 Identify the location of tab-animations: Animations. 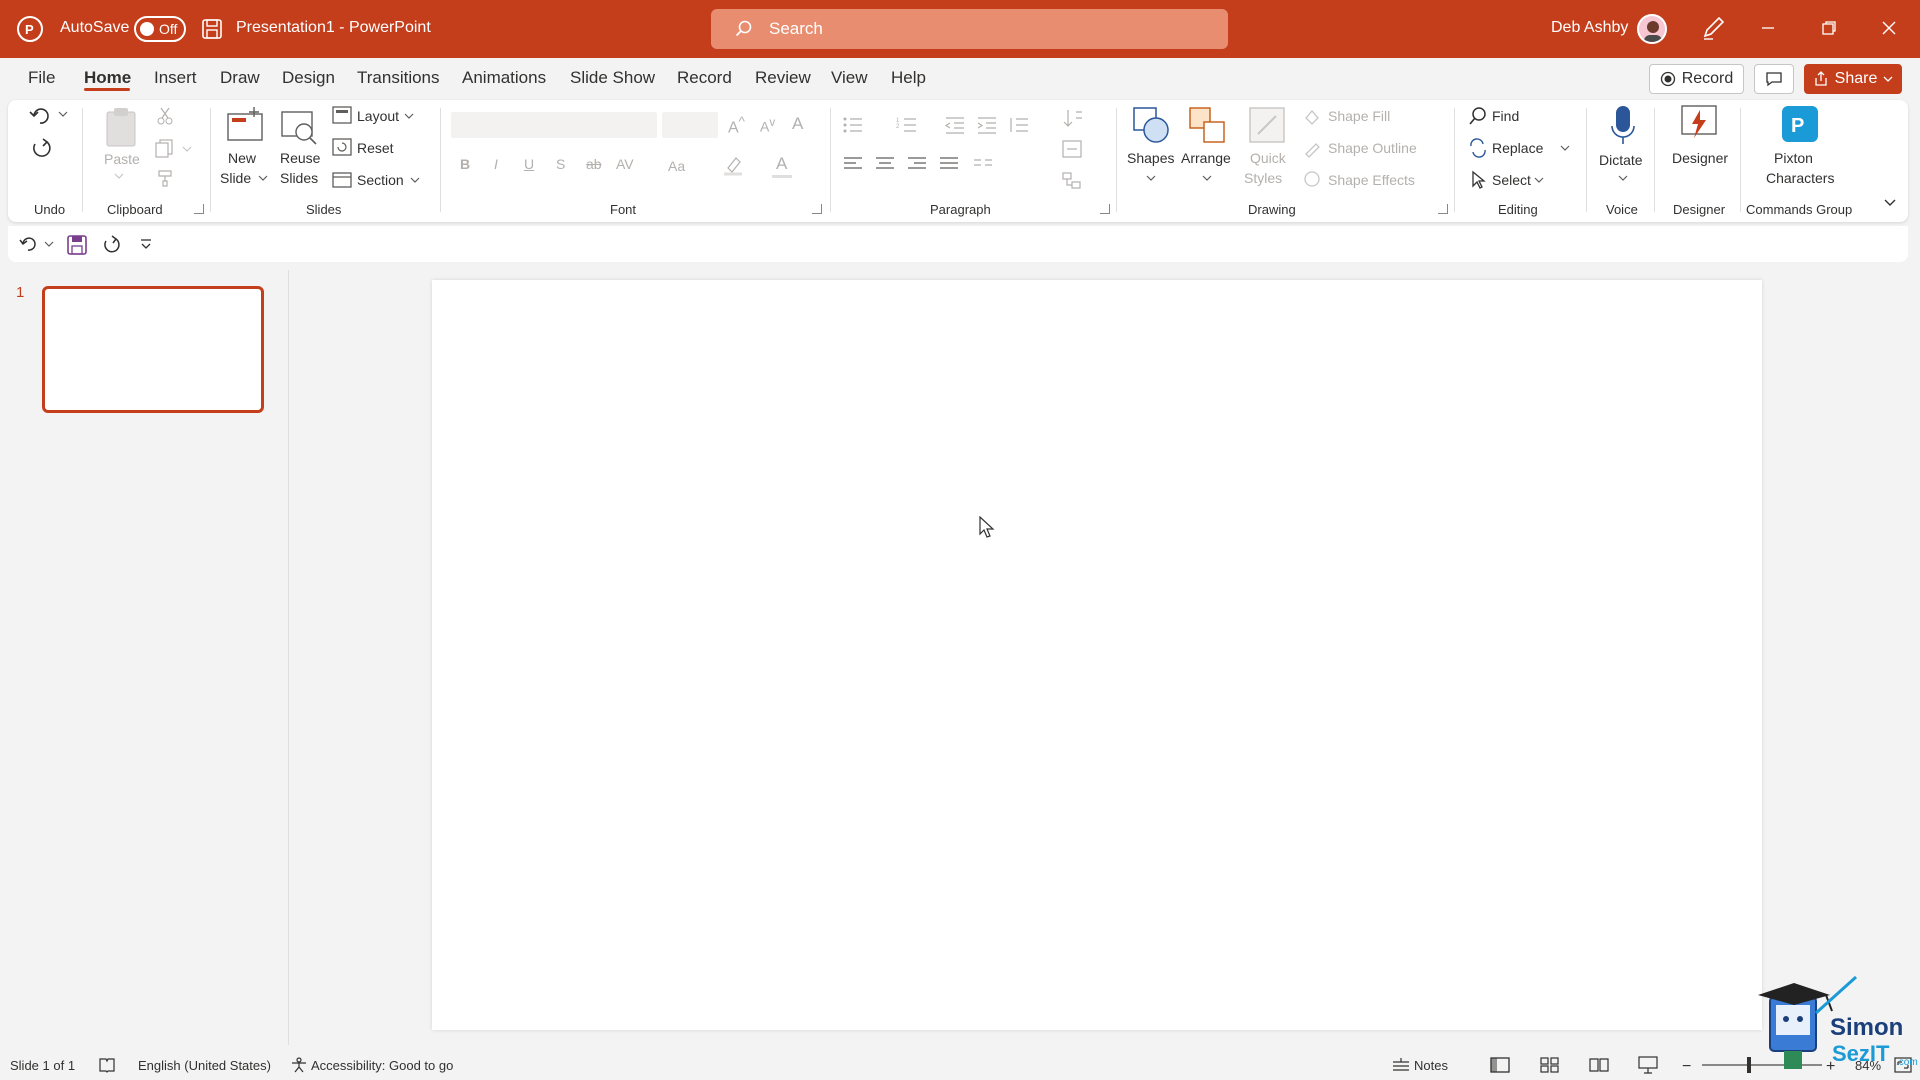
(504, 78).